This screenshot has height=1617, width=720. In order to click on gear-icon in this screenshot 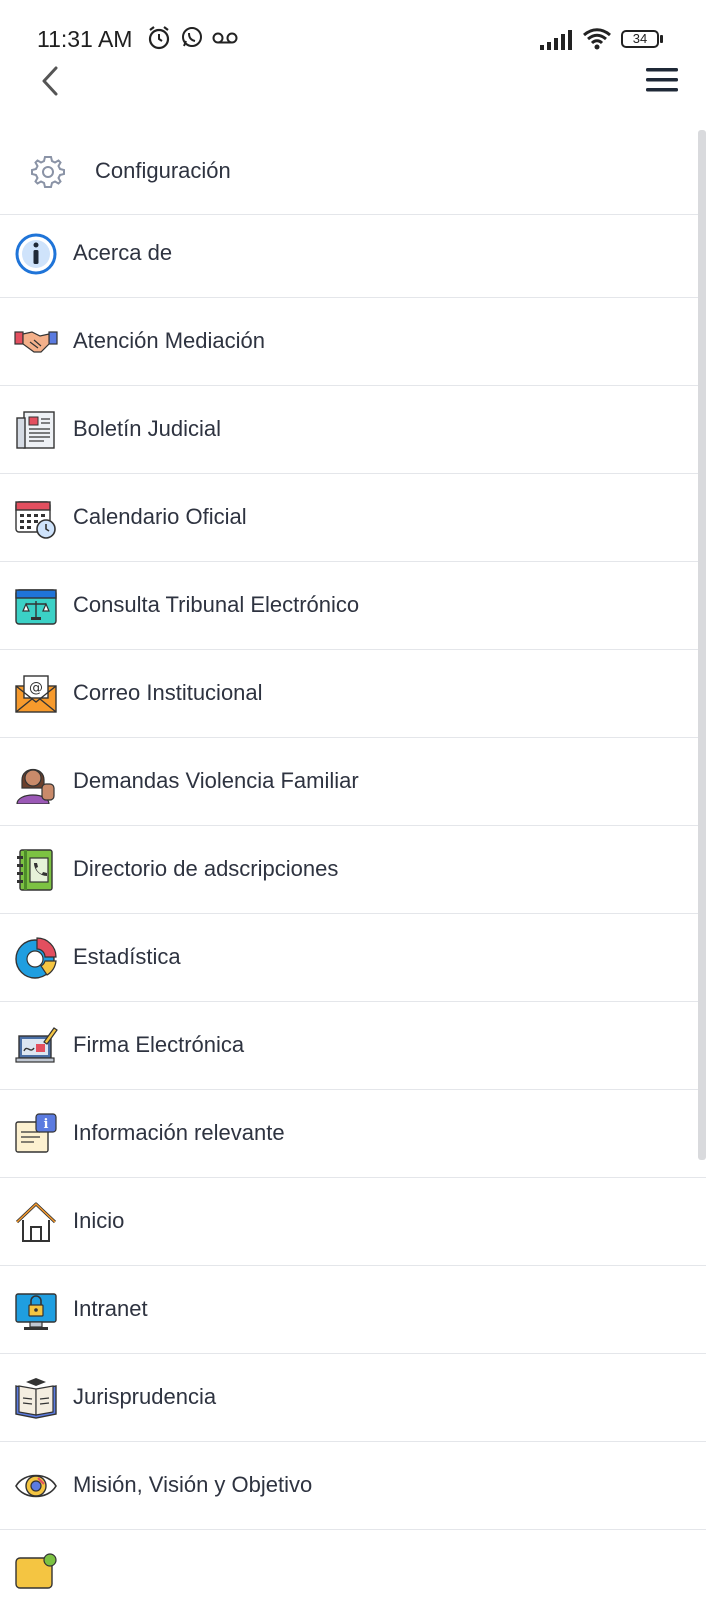, I will do `click(48, 172)`.